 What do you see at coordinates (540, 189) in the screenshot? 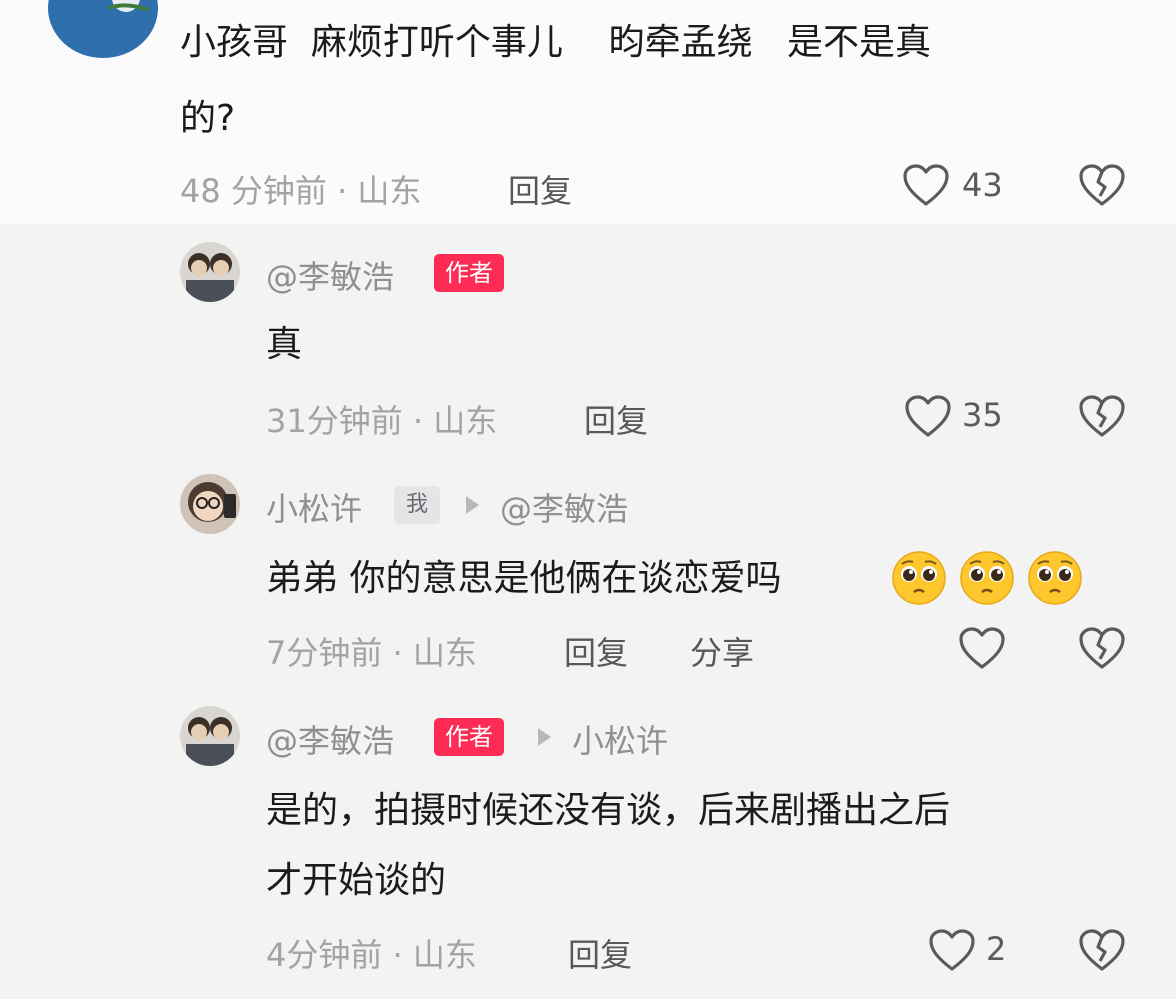
I see `comment-reply-button: 回复` at bounding box center [540, 189].